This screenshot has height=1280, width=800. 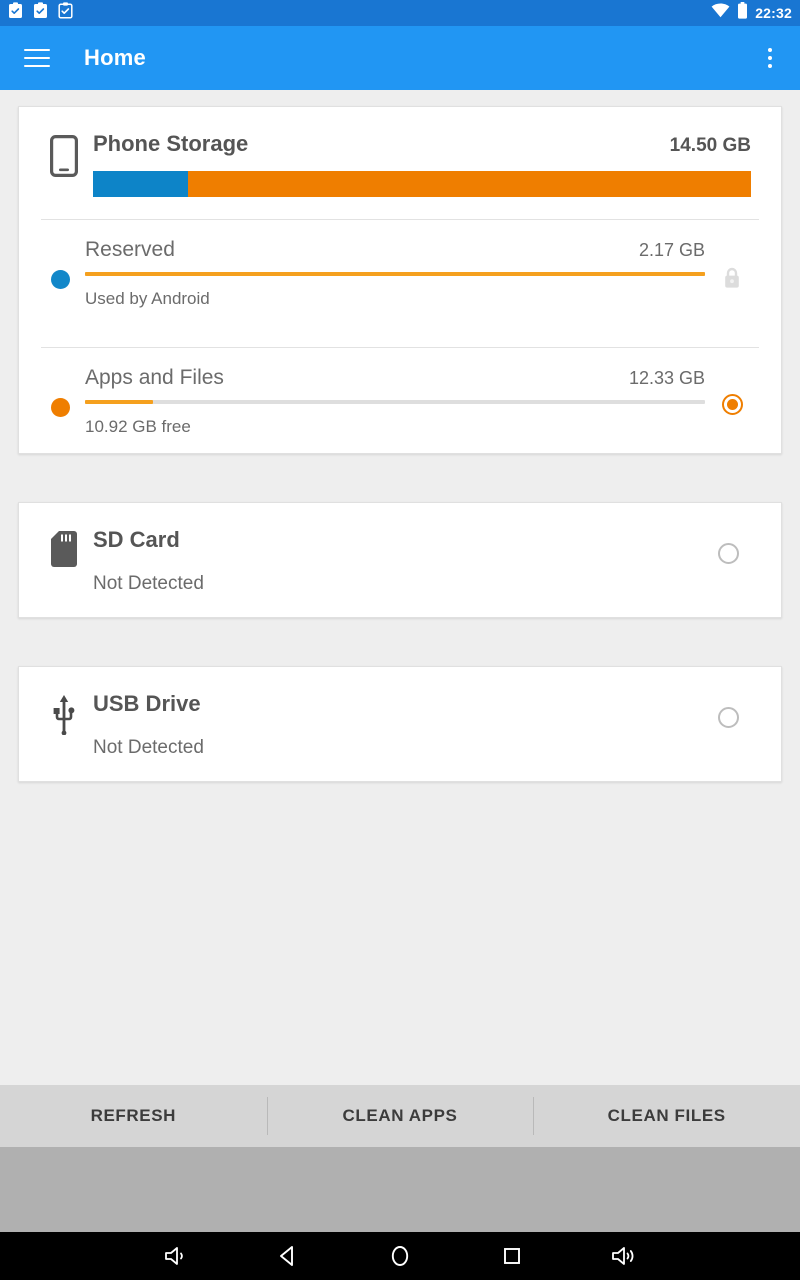 I want to click on phone-storage-segmented-bar, so click(x=422, y=184).